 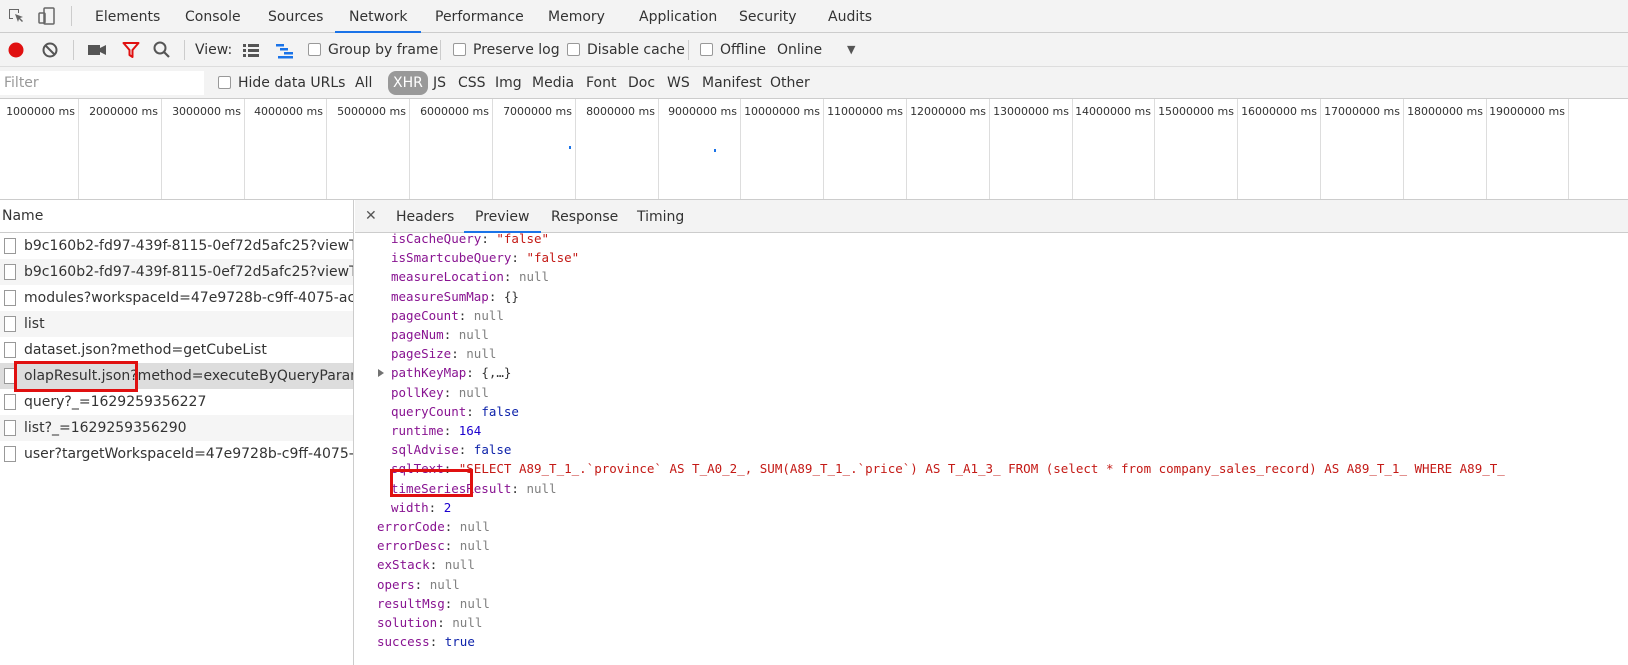 What do you see at coordinates (176, 428) in the screenshot?
I see `request-row: list?_=1629259356290` at bounding box center [176, 428].